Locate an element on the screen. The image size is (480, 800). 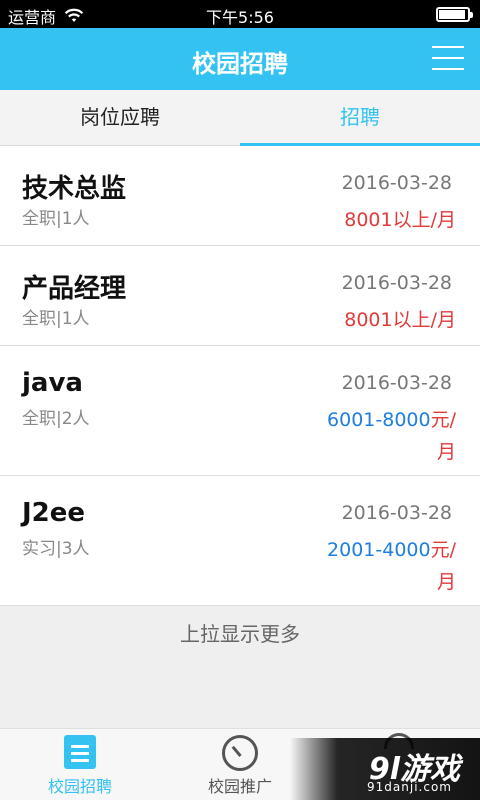
watermark: 9l游戏 91danji.com is located at coordinates (385, 769).